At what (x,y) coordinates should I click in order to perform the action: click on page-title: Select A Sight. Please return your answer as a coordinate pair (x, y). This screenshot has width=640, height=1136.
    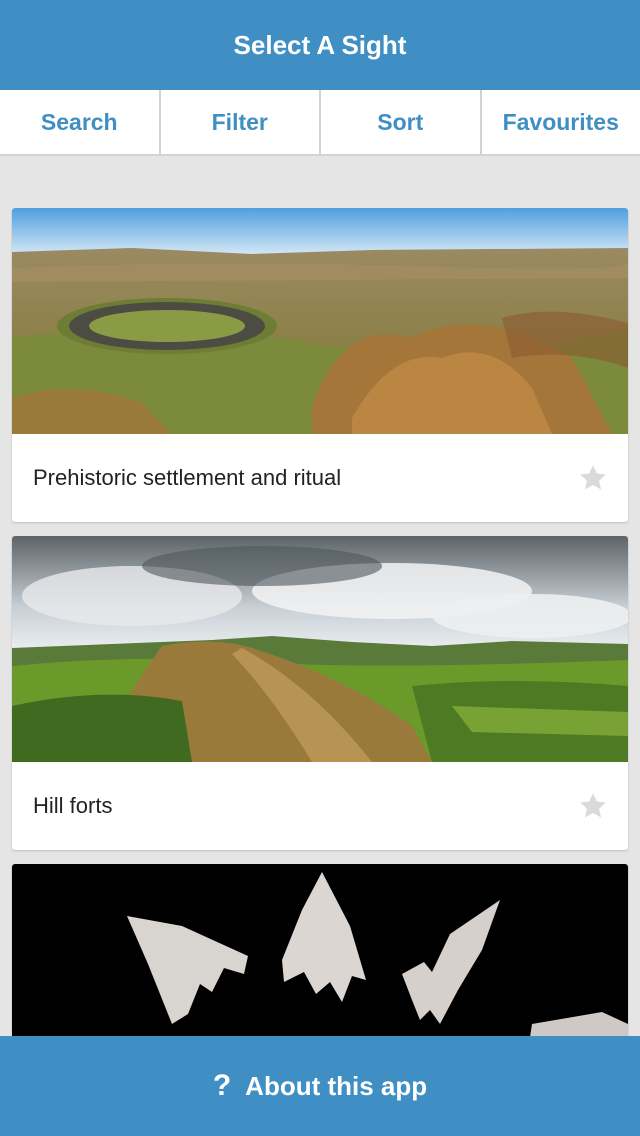
    Looking at the image, I should click on (320, 44).